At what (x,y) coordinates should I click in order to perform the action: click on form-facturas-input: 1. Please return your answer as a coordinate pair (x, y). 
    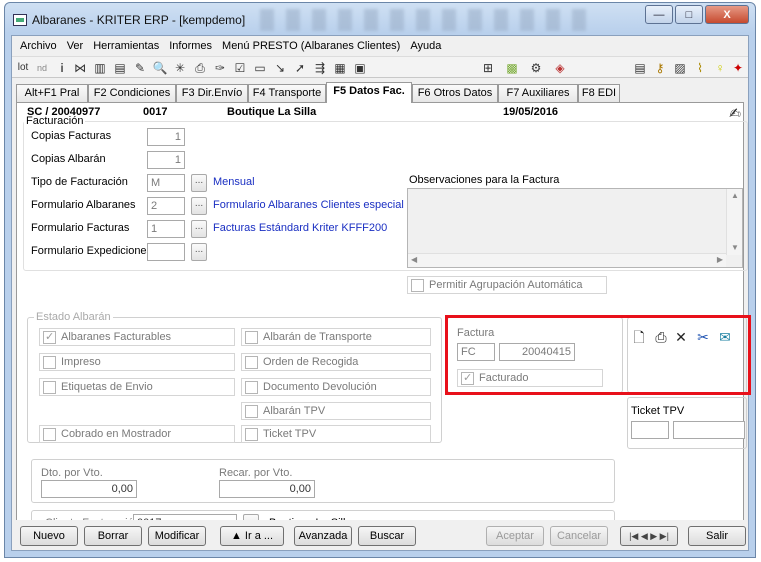
    Looking at the image, I should click on (166, 229).